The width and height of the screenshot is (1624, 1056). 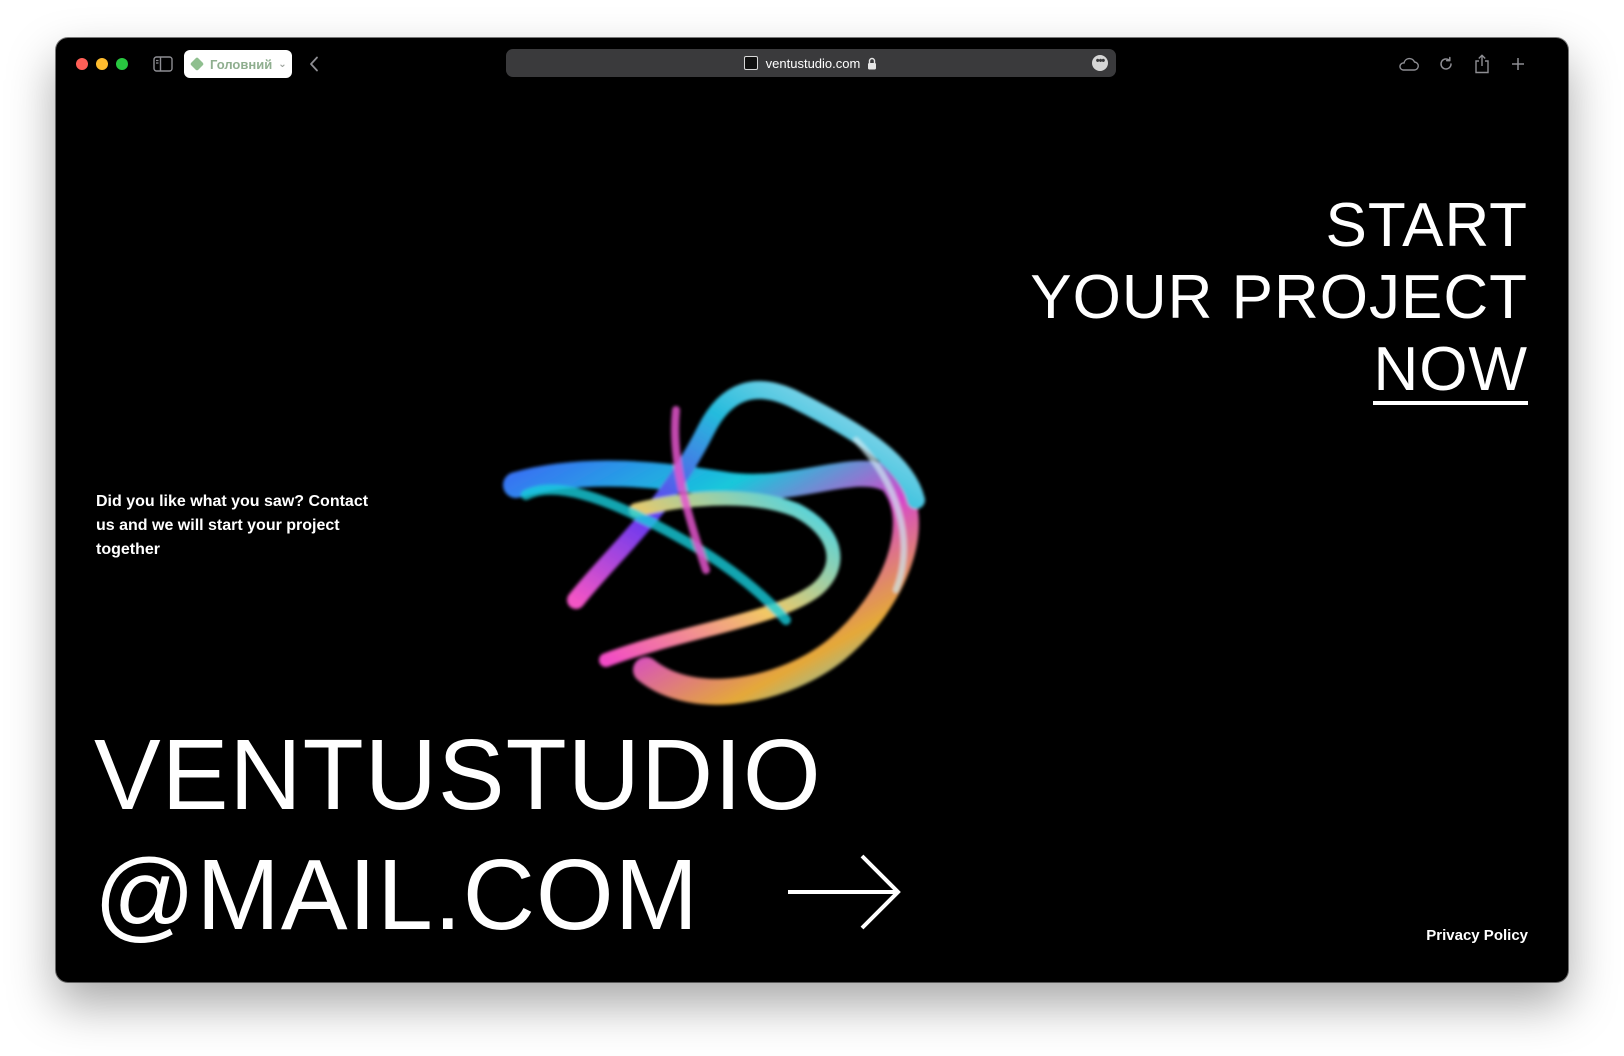 I want to click on lock-icon, so click(x=872, y=63).